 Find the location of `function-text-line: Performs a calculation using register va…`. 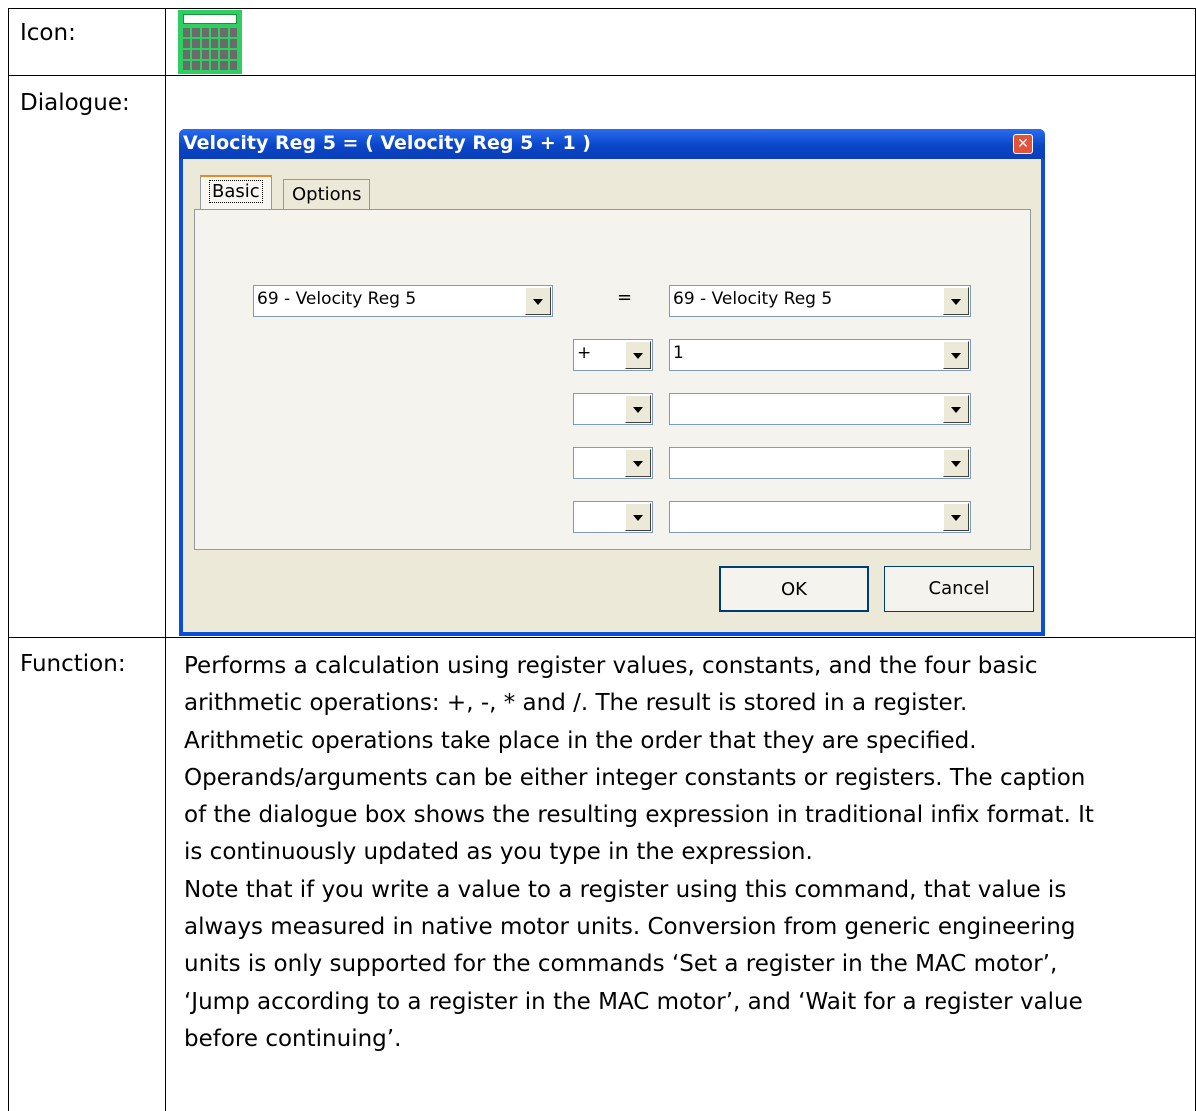

function-text-line: Performs a calculation using register va… is located at coordinates (611, 666).